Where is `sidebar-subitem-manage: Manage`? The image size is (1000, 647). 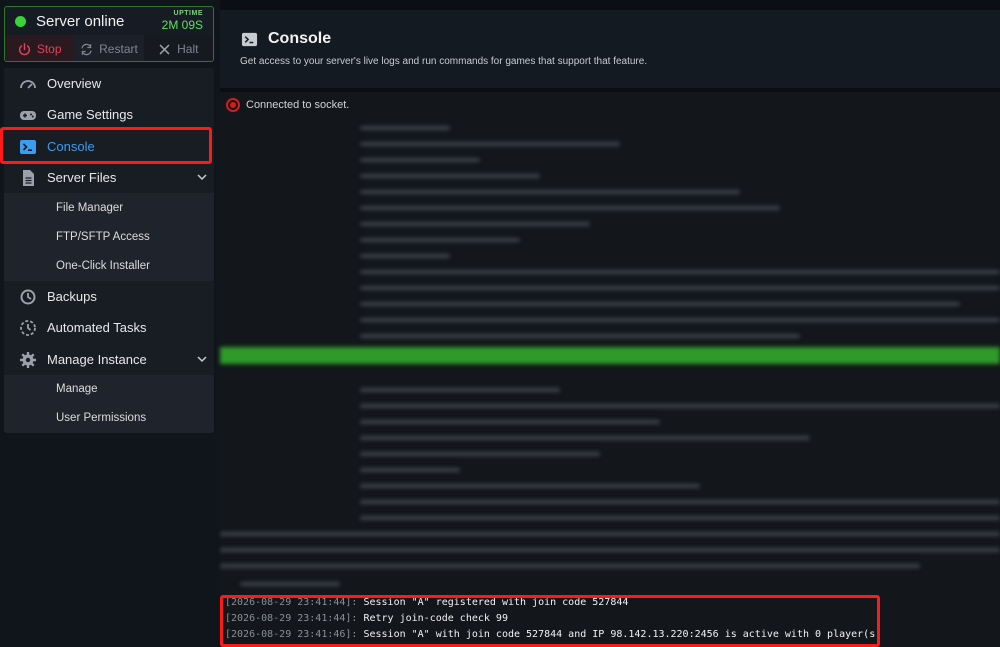 sidebar-subitem-manage: Manage is located at coordinates (77, 389).